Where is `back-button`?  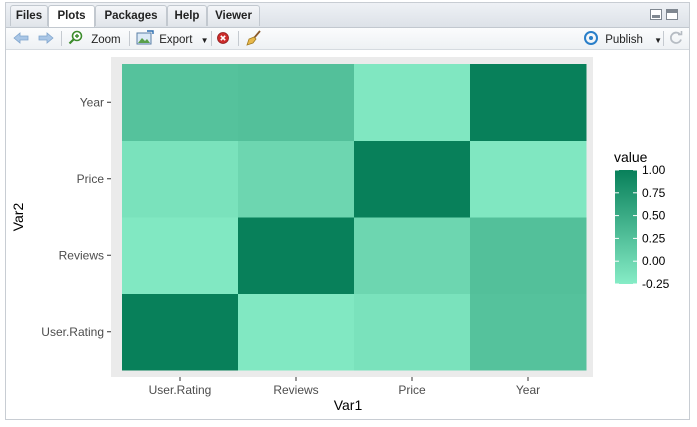
back-button is located at coordinates (21, 38).